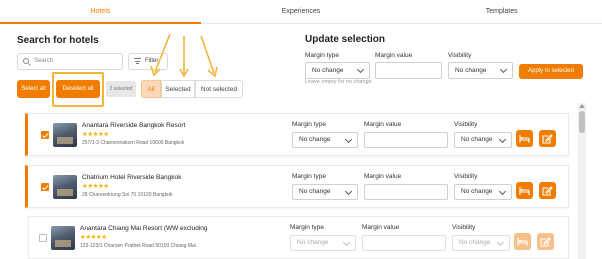 The width and height of the screenshot is (602, 259). What do you see at coordinates (460, 55) in the screenshot?
I see `visibility-label: Visibility` at bounding box center [460, 55].